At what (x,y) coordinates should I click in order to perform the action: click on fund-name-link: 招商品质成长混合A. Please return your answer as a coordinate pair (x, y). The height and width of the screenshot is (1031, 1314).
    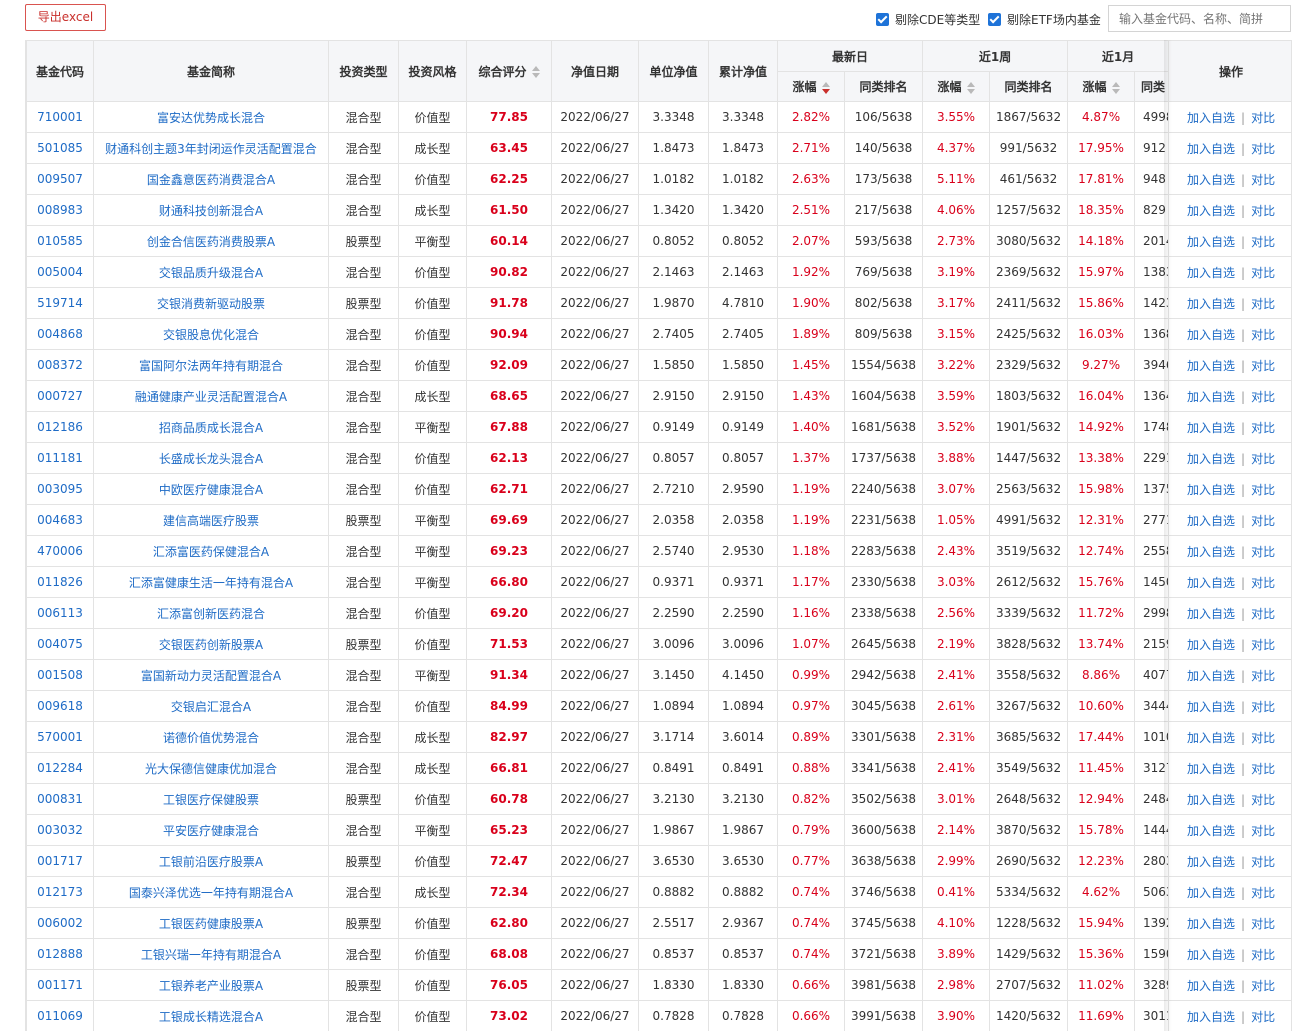
    Looking at the image, I should click on (211, 428).